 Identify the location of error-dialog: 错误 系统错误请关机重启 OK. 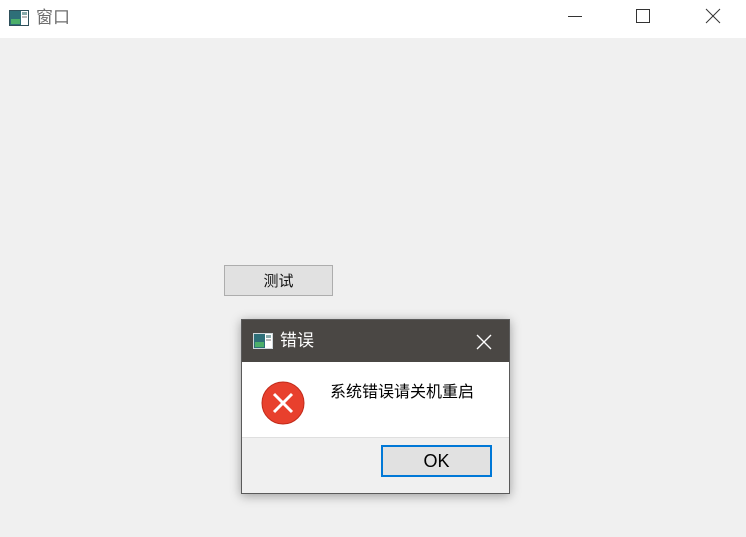
(375, 406).